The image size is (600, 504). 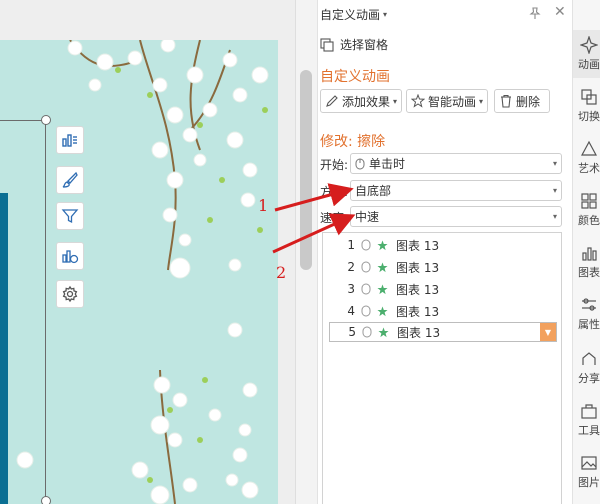 I want to click on annotation-arrows, so click(x=314, y=218).